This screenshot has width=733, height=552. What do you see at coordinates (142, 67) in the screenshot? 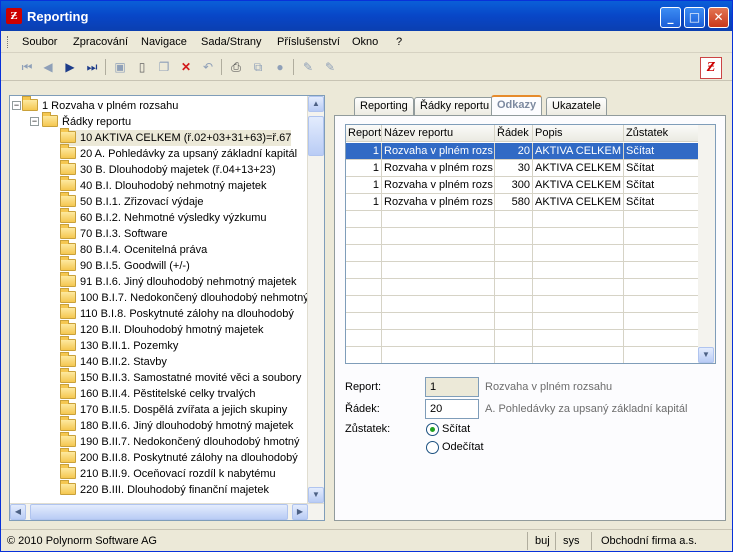
I see `new-button: ▯` at bounding box center [142, 67].